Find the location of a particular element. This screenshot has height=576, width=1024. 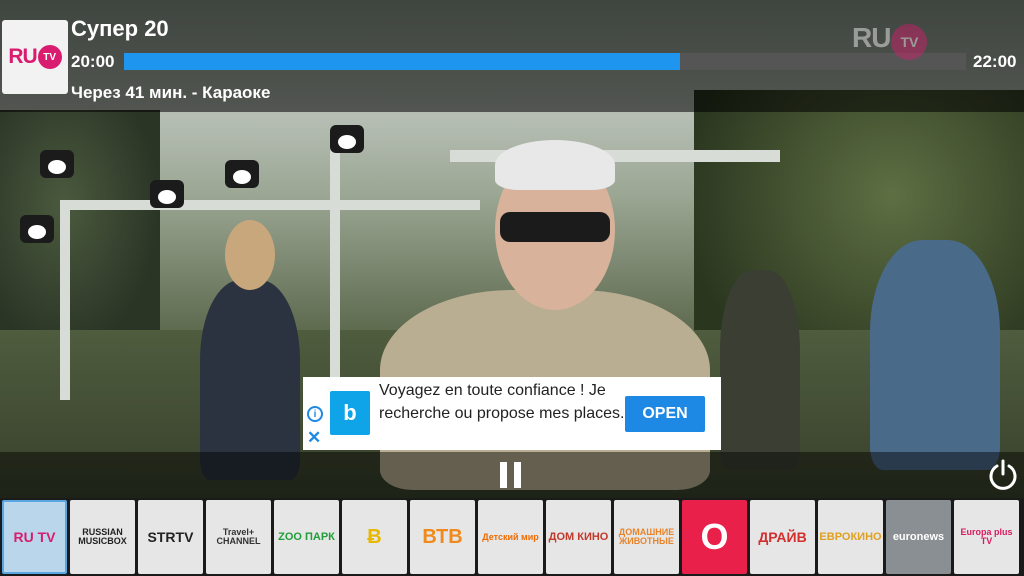

channel-tile-label: ДРАЙВ is located at coordinates (782, 537).